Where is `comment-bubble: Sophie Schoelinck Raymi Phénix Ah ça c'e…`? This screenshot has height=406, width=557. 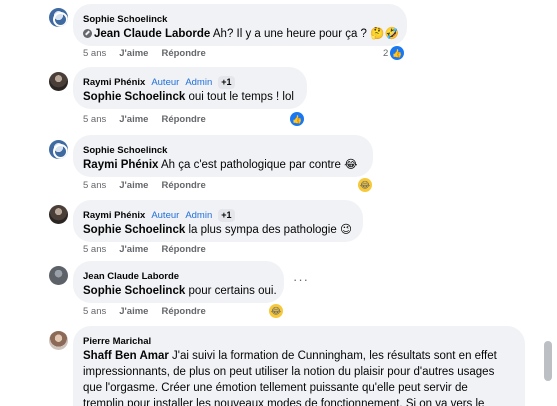
comment-bubble: Sophie Schoelinck Raymi Phénix Ah ça c'e… is located at coordinates (223, 156).